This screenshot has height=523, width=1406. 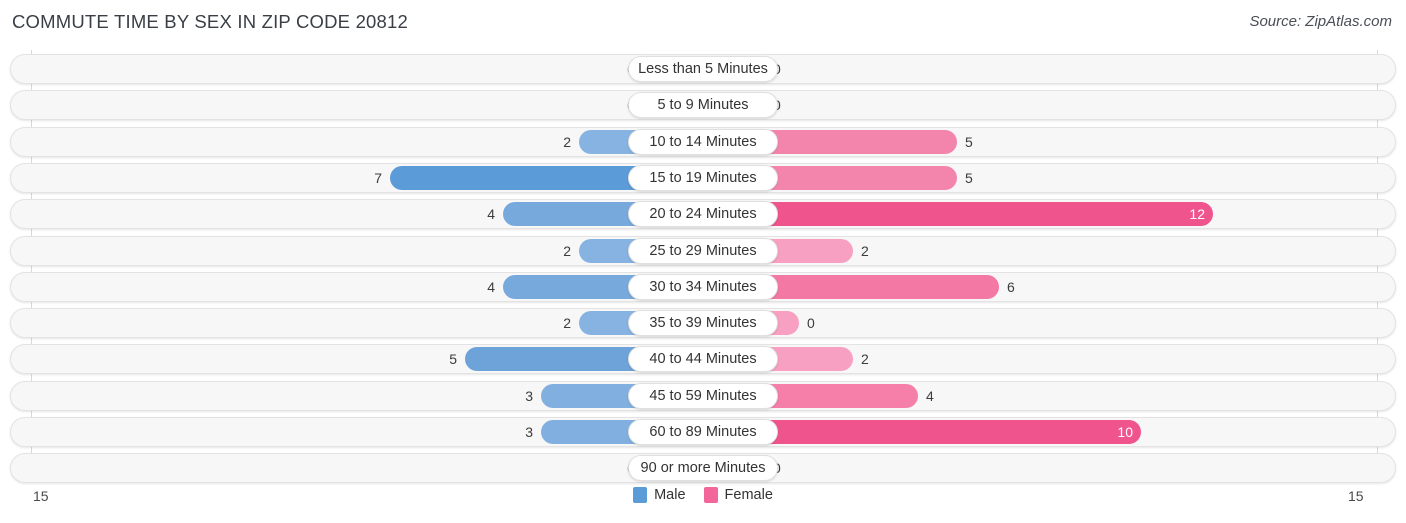 I want to click on value-label-female: 4, so click(x=930, y=395).